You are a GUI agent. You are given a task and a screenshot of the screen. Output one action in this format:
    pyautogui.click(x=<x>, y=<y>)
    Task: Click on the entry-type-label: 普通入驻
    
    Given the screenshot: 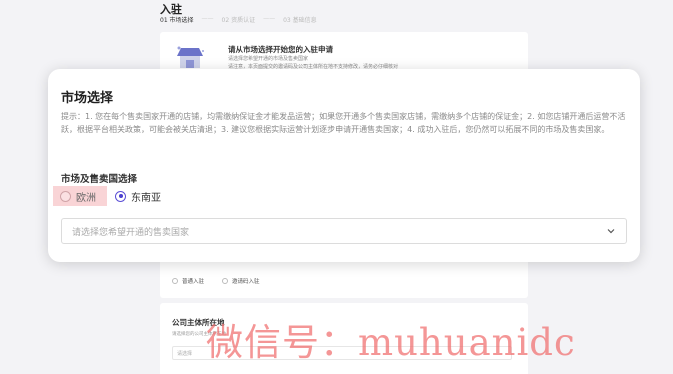 What is the action you would take?
    pyautogui.click(x=193, y=282)
    